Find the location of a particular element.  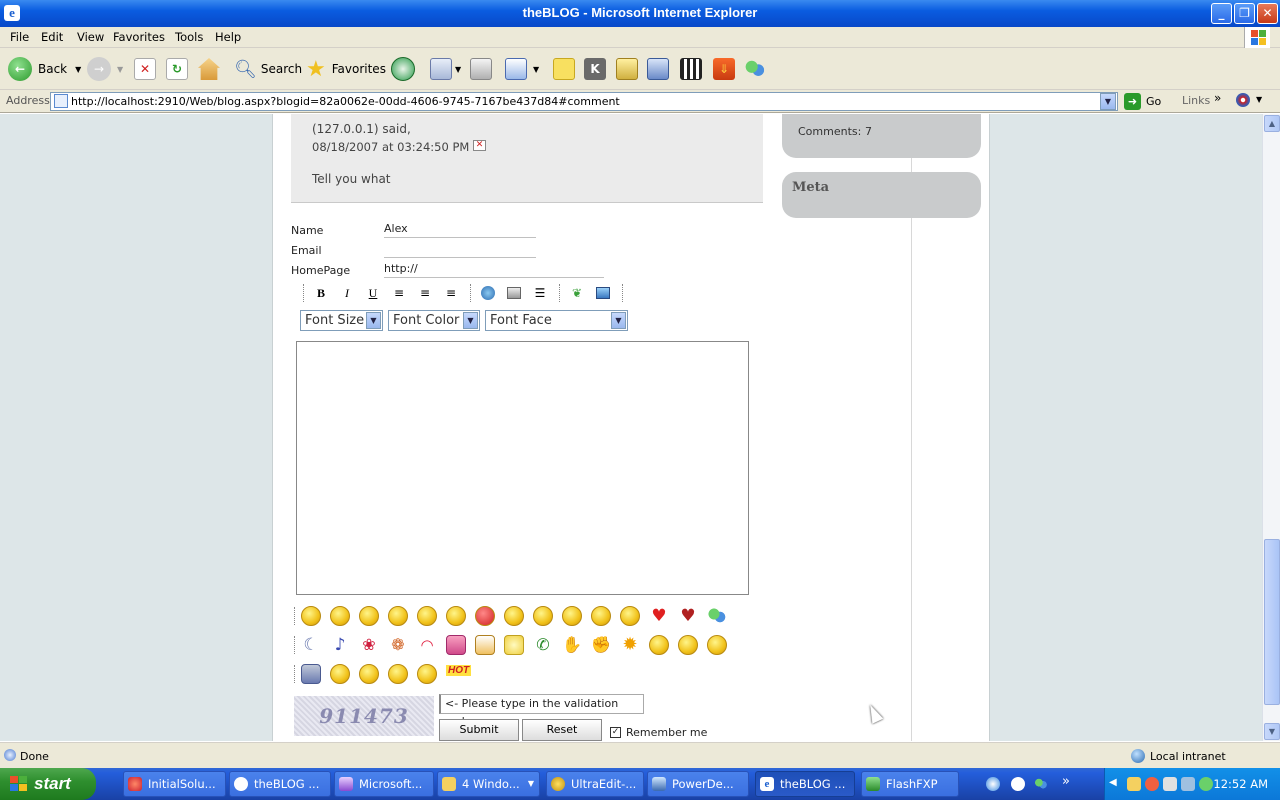

hot-icon: HOT is located at coordinates (459, 670).